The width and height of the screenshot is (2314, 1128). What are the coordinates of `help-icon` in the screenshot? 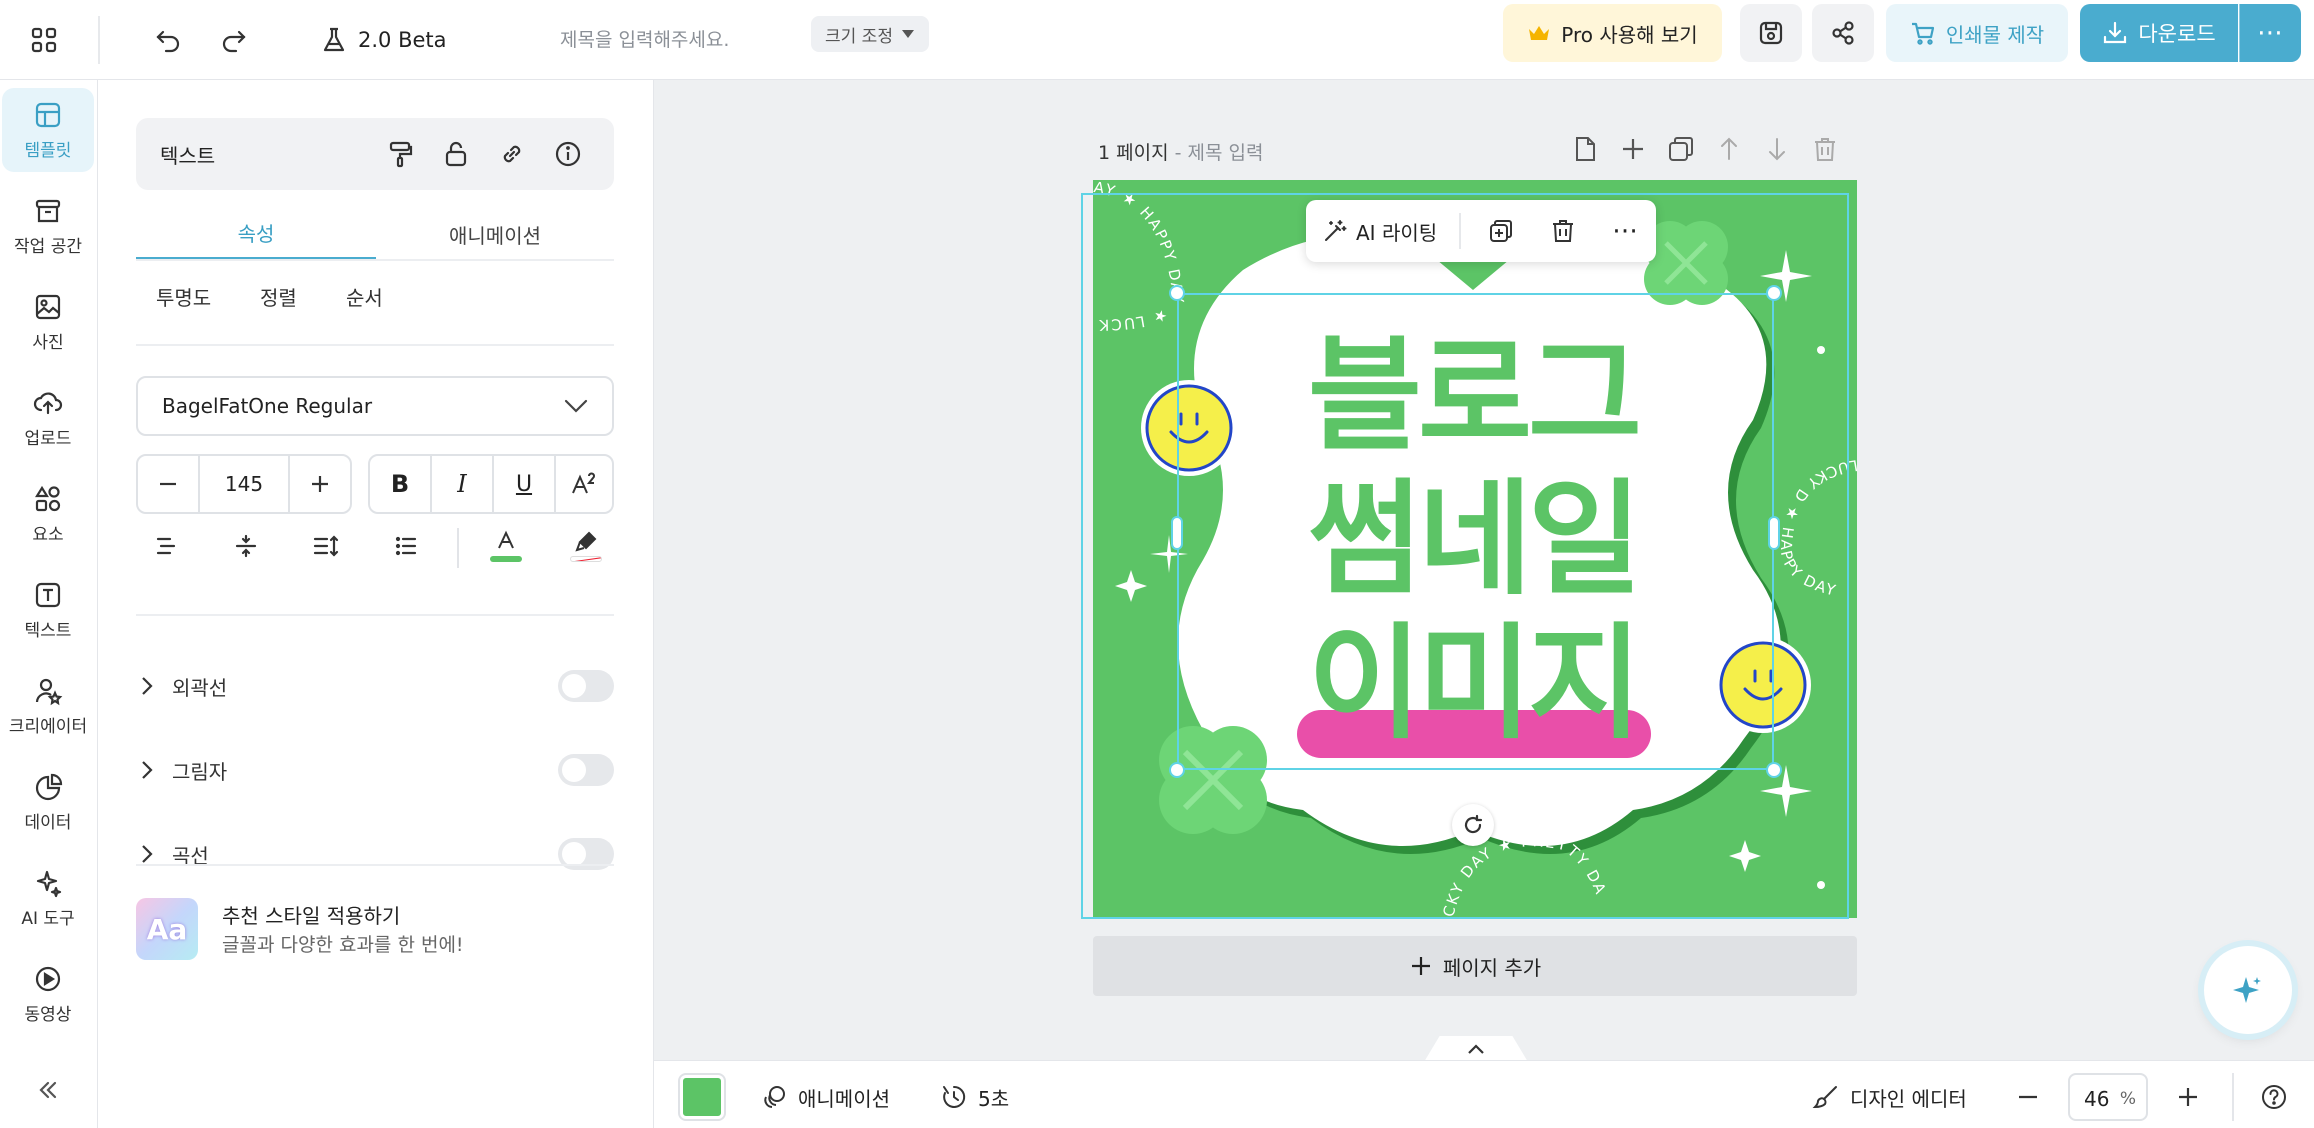 It's located at (2274, 1097).